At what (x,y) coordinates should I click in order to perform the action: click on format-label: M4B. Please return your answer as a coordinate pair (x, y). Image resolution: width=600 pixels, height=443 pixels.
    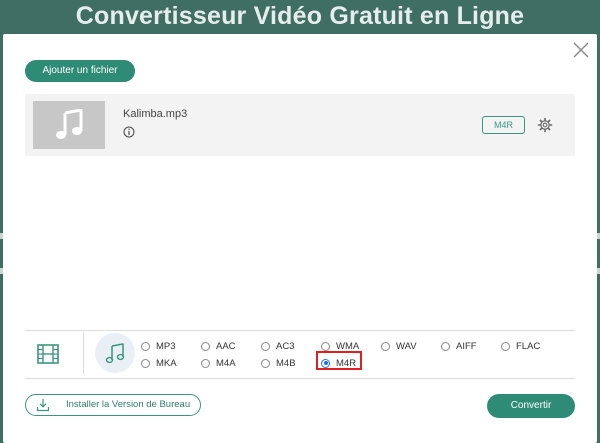
    Looking at the image, I should click on (286, 363).